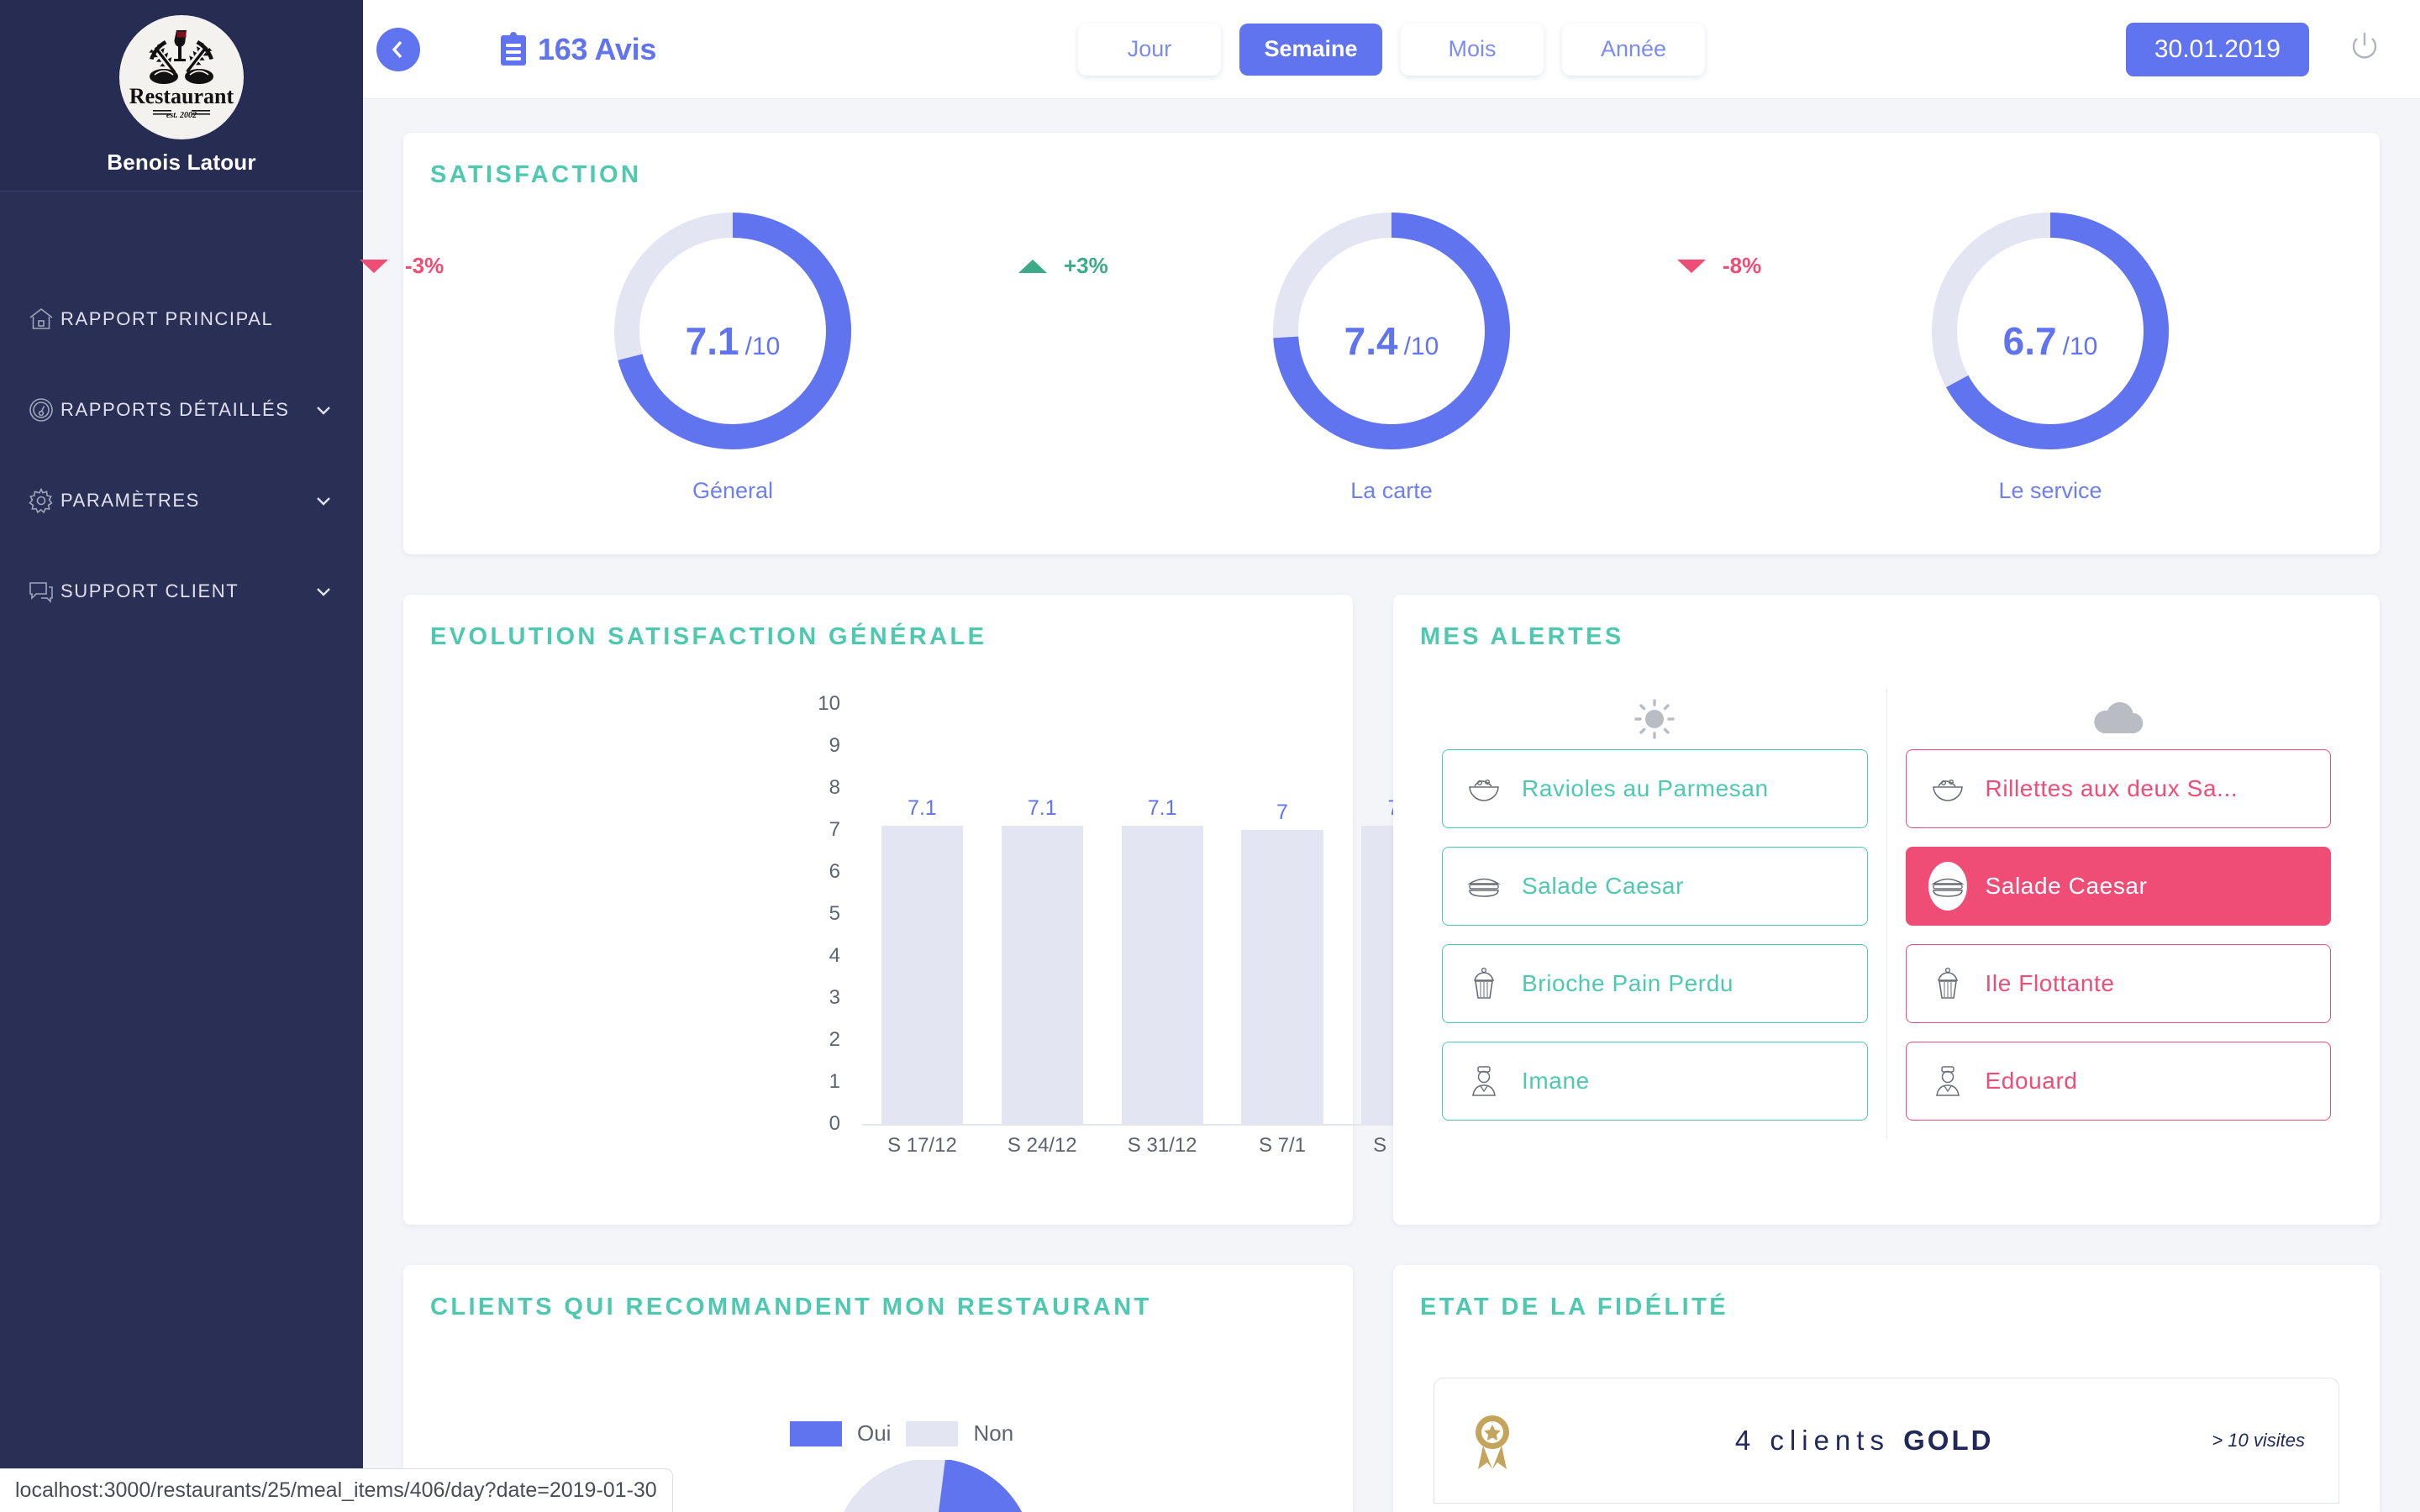  What do you see at coordinates (41, 319) in the screenshot?
I see `home-icon` at bounding box center [41, 319].